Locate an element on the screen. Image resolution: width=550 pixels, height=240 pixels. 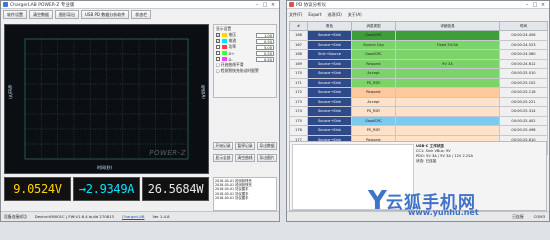
pd-row: 174 Source→Sink PS_RDY 00:00:25.314 is located at coordinates (418, 111).